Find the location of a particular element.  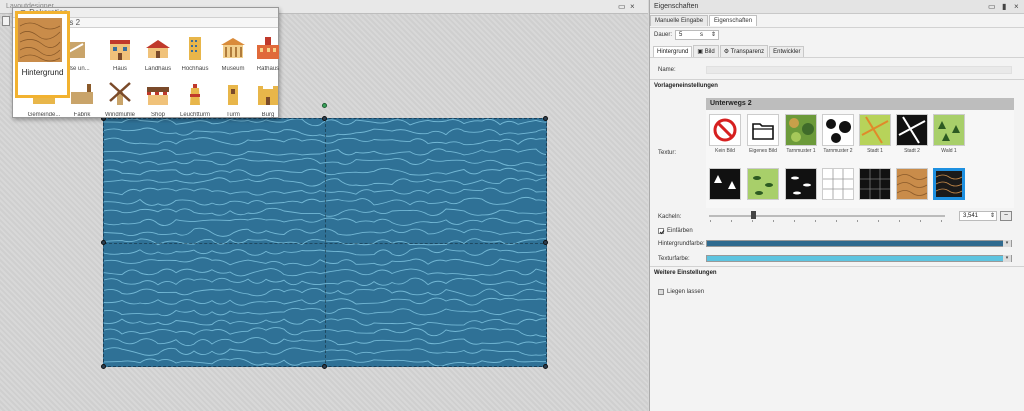

texture-grid-white is located at coordinates (838, 184).